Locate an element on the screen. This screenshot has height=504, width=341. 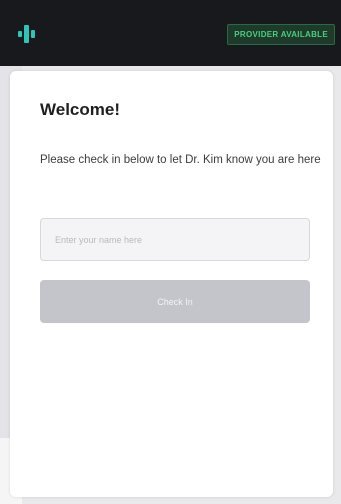
provider-status-badge: PROVIDER AVAILABLE is located at coordinates (281, 34).